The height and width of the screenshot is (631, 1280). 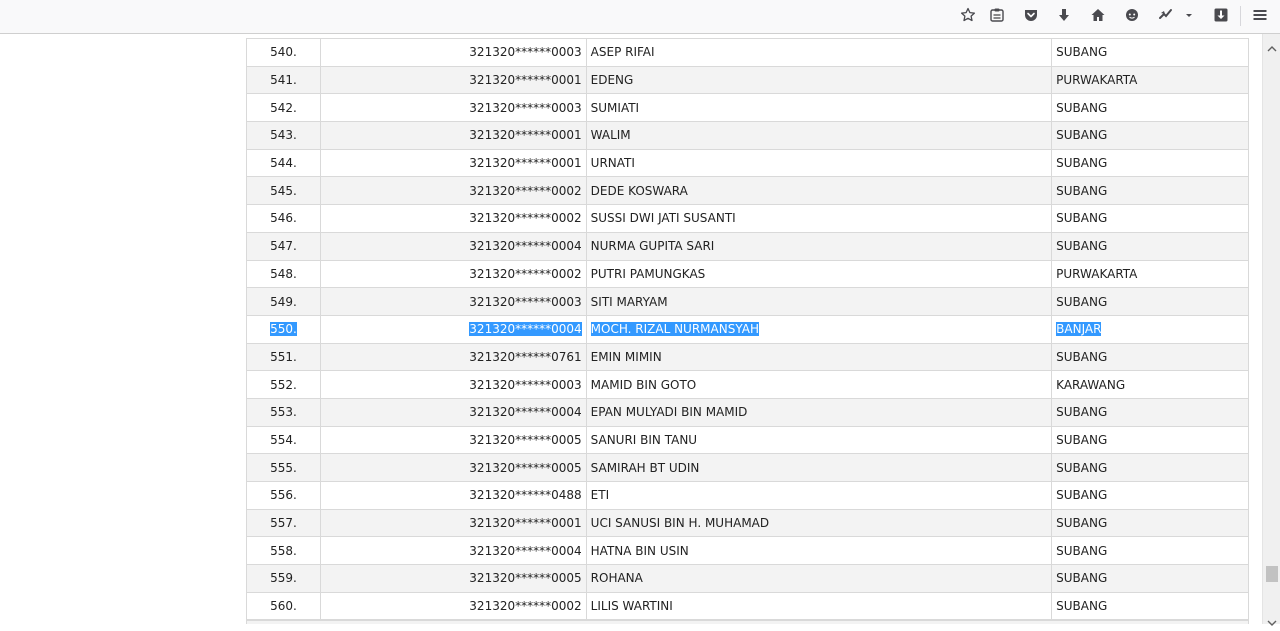 I want to click on row-number-cell: 560., so click(x=283, y=606).